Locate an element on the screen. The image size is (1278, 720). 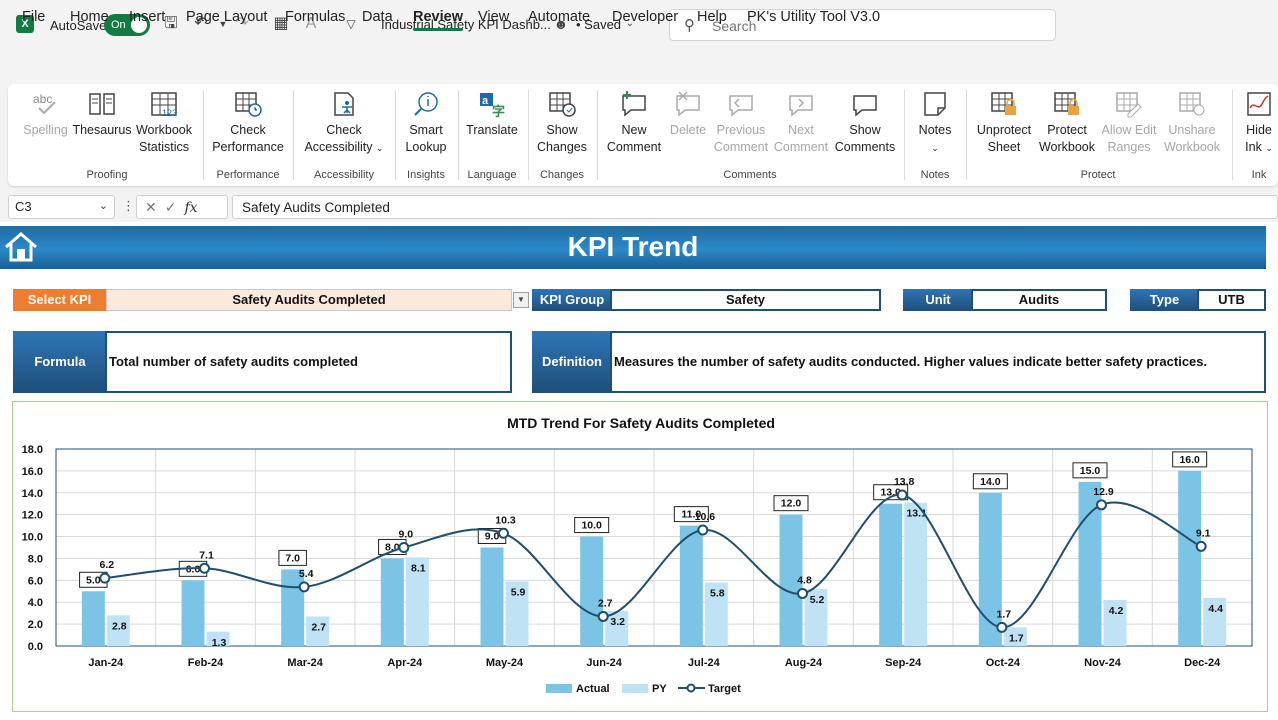
check-accessibility-button: Check Accessibility ⌄ is located at coordinates (344, 123).